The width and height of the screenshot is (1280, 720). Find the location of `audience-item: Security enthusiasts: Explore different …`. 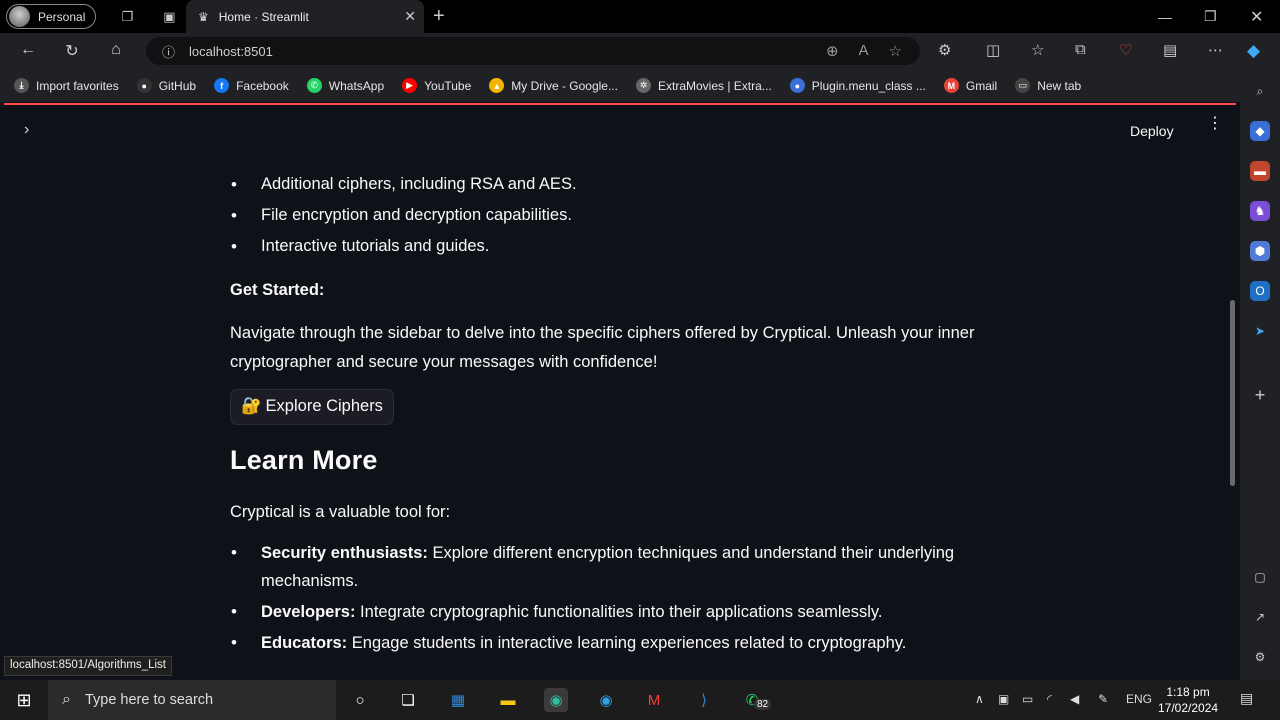

audience-item: Security enthusiasts: Explore different … is located at coordinates (625, 567).